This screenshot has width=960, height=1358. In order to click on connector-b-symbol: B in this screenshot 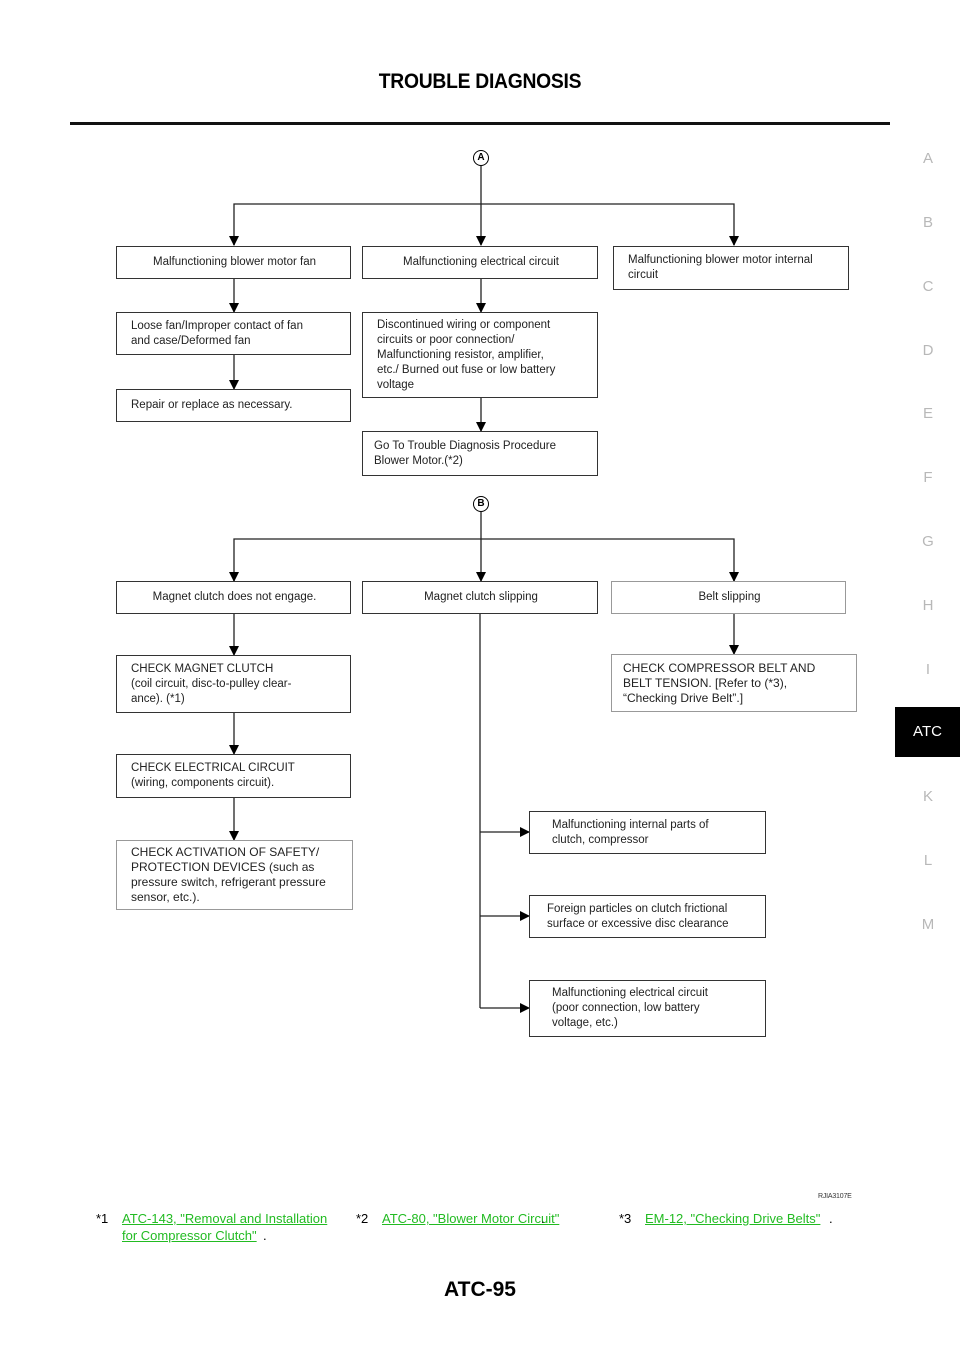, I will do `click(481, 504)`.